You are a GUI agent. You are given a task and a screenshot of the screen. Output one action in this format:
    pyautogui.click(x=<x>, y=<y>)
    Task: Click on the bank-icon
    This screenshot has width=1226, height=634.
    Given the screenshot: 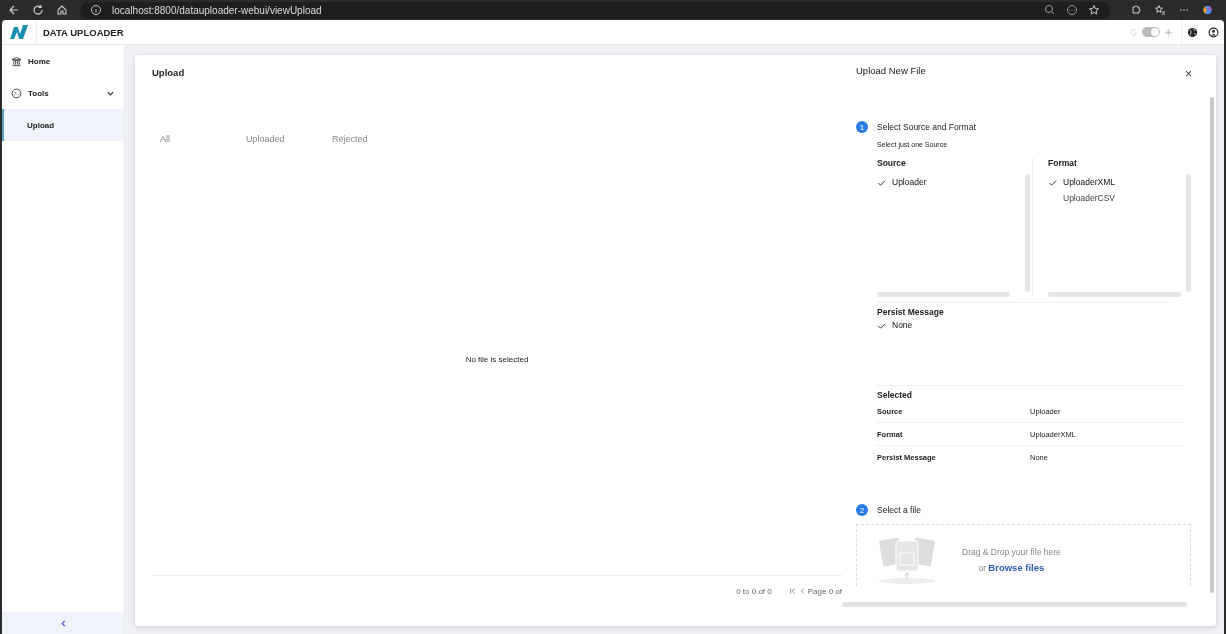 What is the action you would take?
    pyautogui.click(x=16, y=61)
    